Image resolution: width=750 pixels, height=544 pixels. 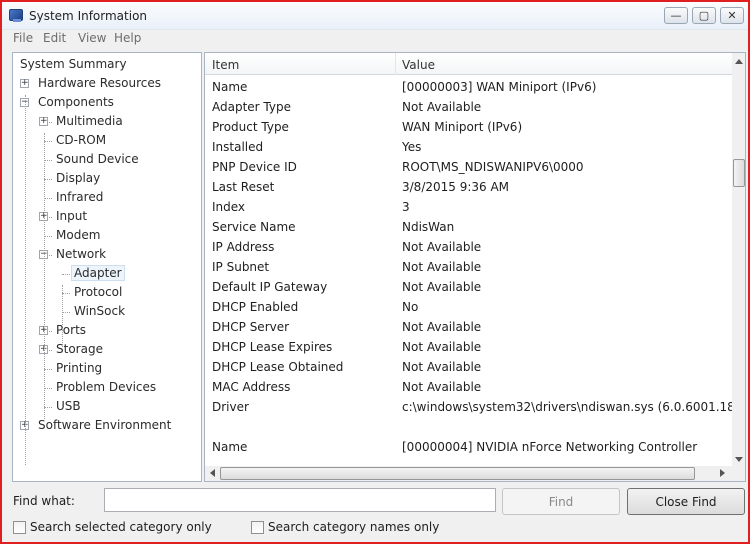 What do you see at coordinates (78, 178) in the screenshot?
I see `tree-item-label: Display` at bounding box center [78, 178].